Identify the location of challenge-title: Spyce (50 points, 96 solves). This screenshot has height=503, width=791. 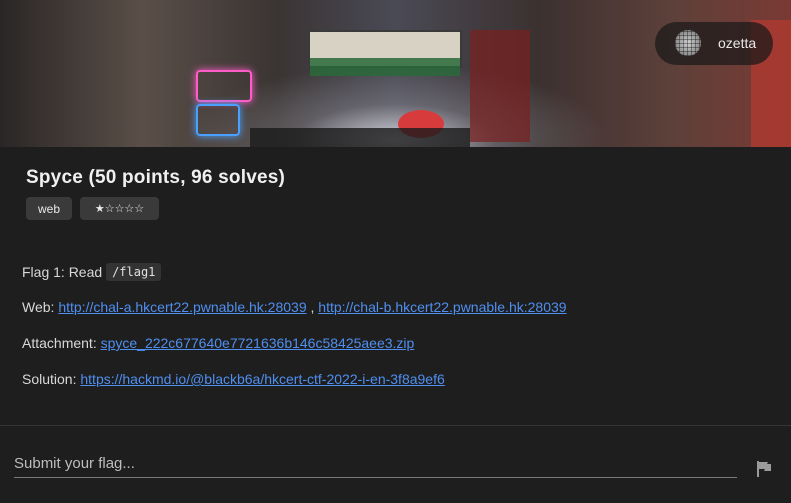
(156, 177).